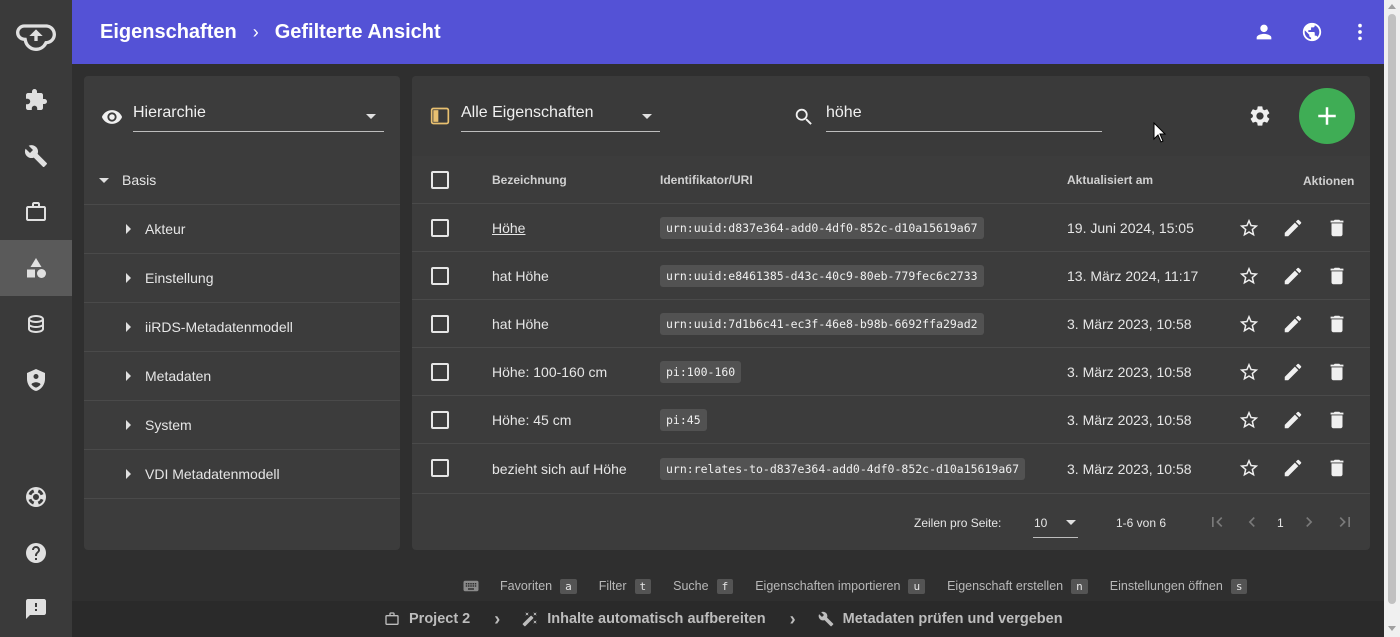 This screenshot has height=637, width=1400. What do you see at coordinates (1280, 523) in the screenshot?
I see `current-page: 1` at bounding box center [1280, 523].